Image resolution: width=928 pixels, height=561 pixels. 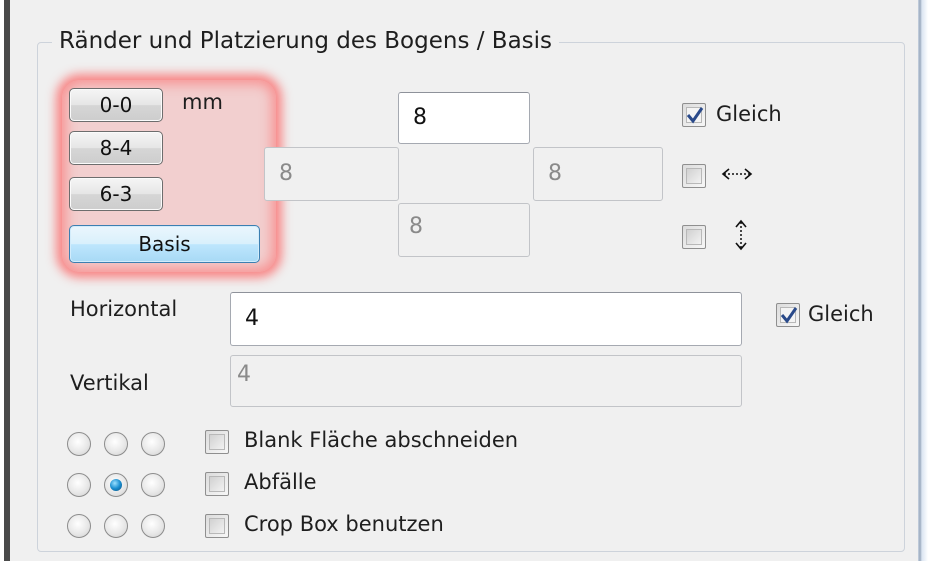 What do you see at coordinates (202, 102) in the screenshot?
I see `unit-label: mm` at bounding box center [202, 102].